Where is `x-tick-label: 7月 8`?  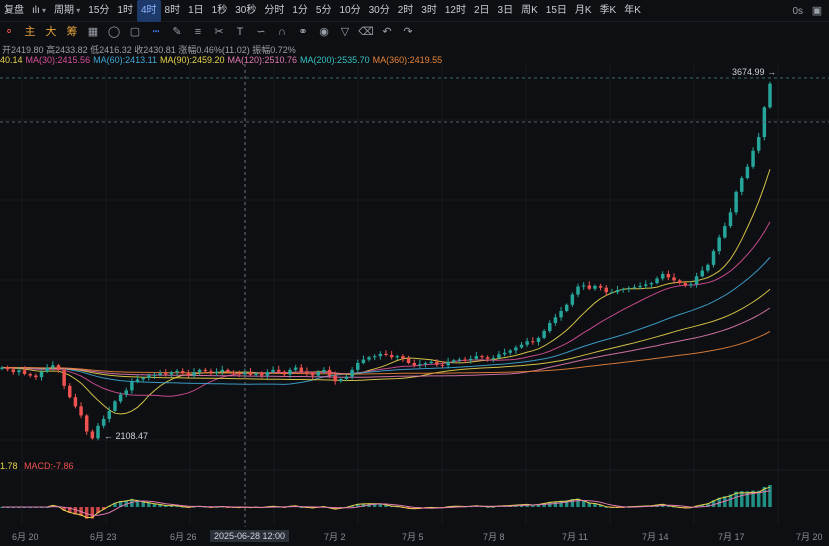
x-tick-label: 7月 8 is located at coordinates (494, 537).